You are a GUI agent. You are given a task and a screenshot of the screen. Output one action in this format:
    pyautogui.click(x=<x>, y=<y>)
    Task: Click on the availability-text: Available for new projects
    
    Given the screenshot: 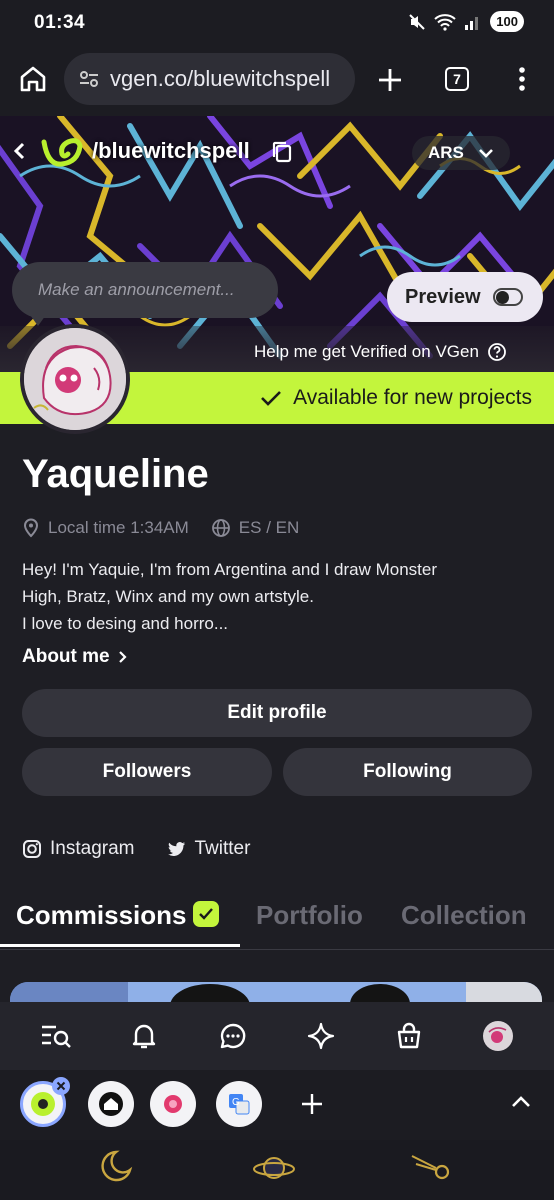 What is the action you would take?
    pyautogui.click(x=412, y=397)
    